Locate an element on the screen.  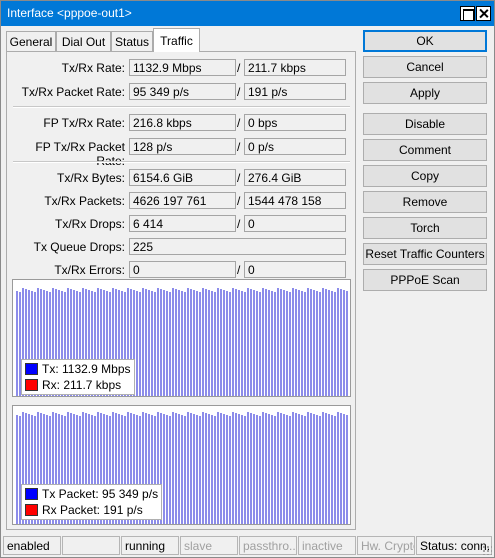
packet-rate-graph: Tx Packet: 95 349 p/s Rx Packet: 191 p/s is located at coordinates (181, 465).